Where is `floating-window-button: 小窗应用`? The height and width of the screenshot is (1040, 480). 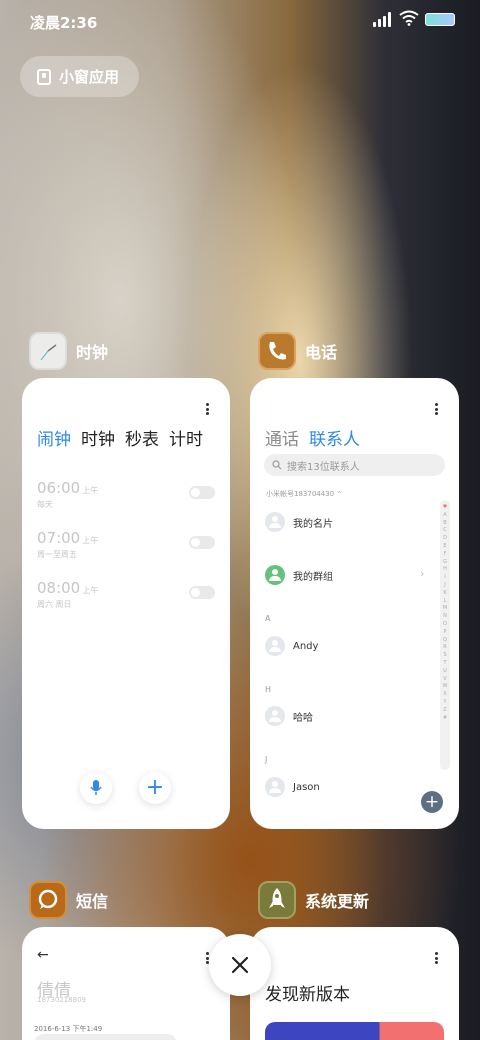
floating-window-button: 小窗应用 is located at coordinates (79, 76).